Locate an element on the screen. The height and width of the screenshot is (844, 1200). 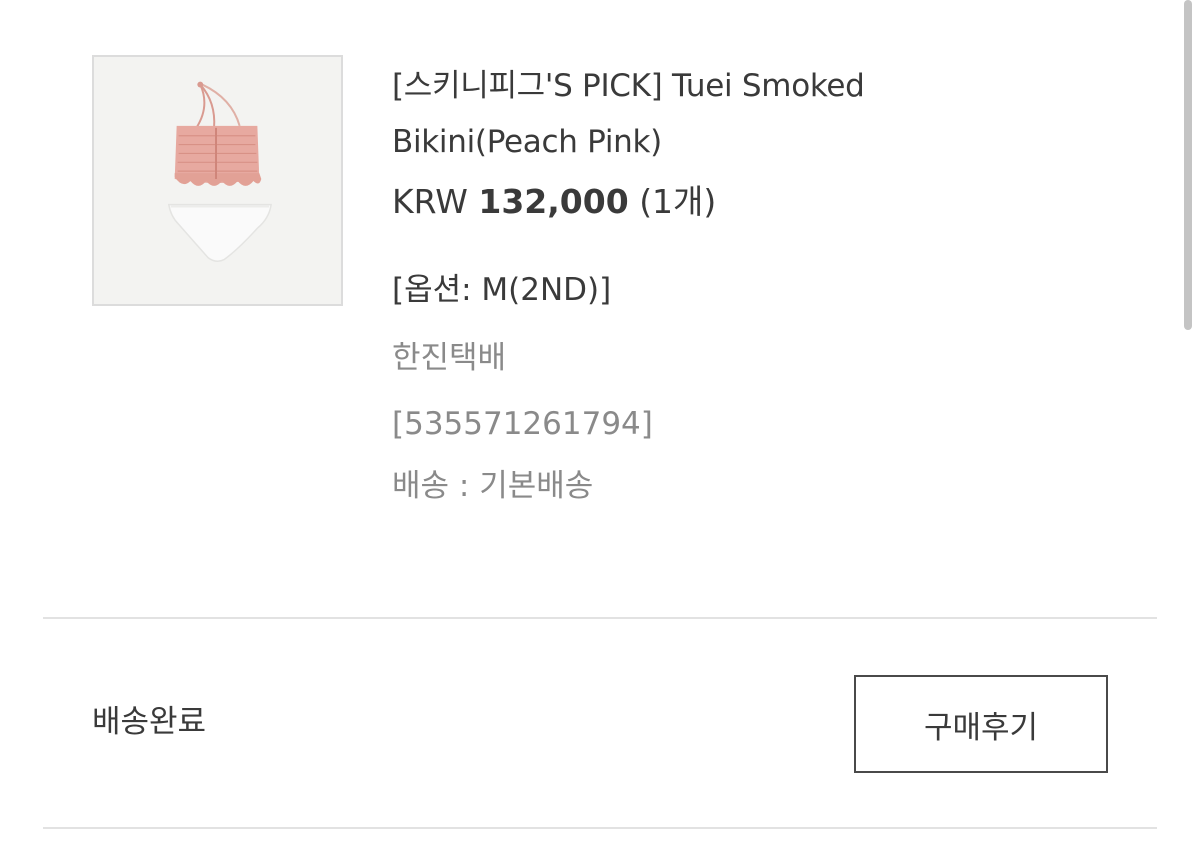
tracking-number: [535571261794] is located at coordinates (702, 424).